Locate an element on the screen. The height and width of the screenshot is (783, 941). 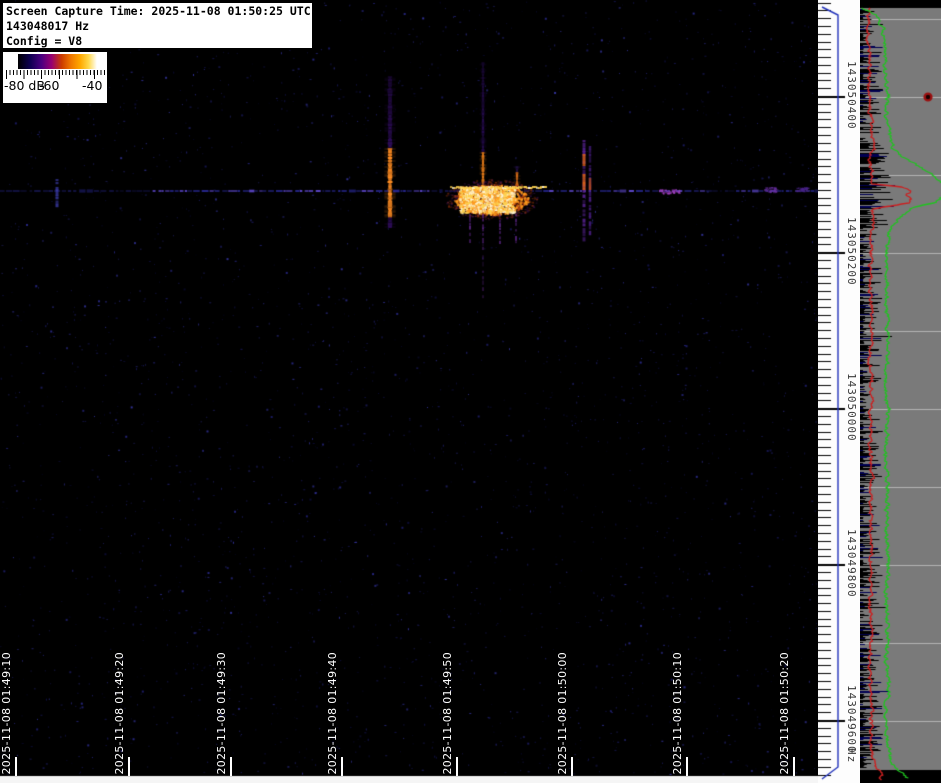
freq-label-2: 143050000 is located at coordinates (851, 407).